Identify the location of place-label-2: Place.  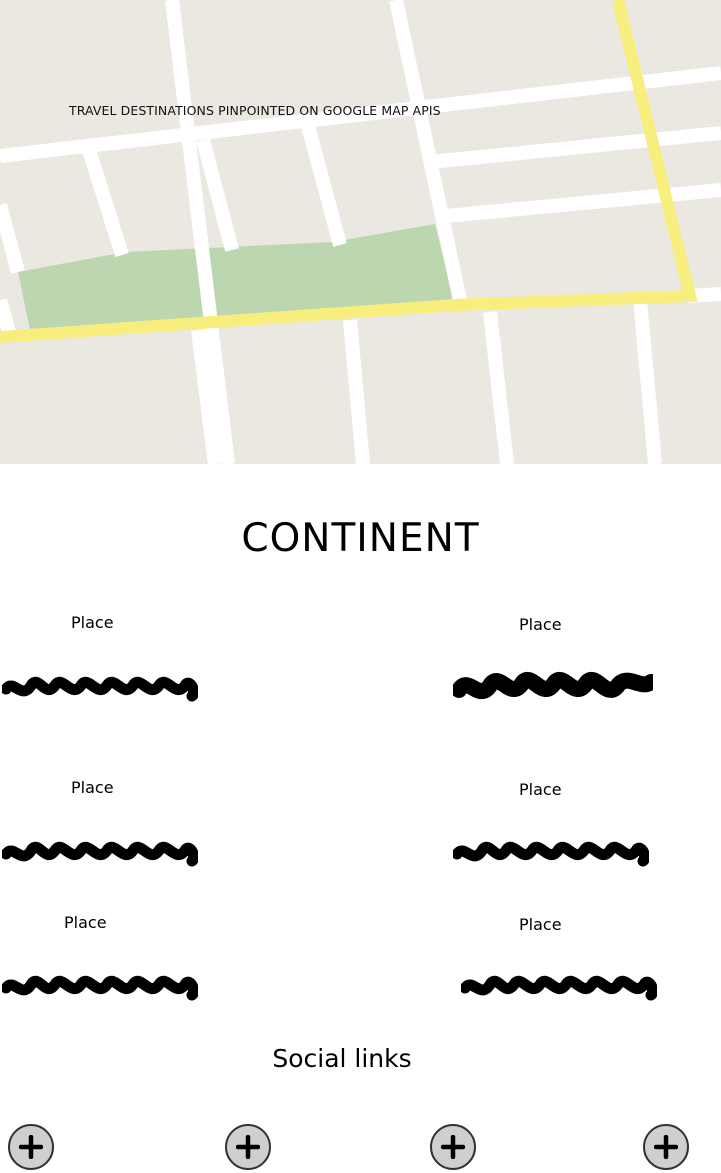
(540, 624).